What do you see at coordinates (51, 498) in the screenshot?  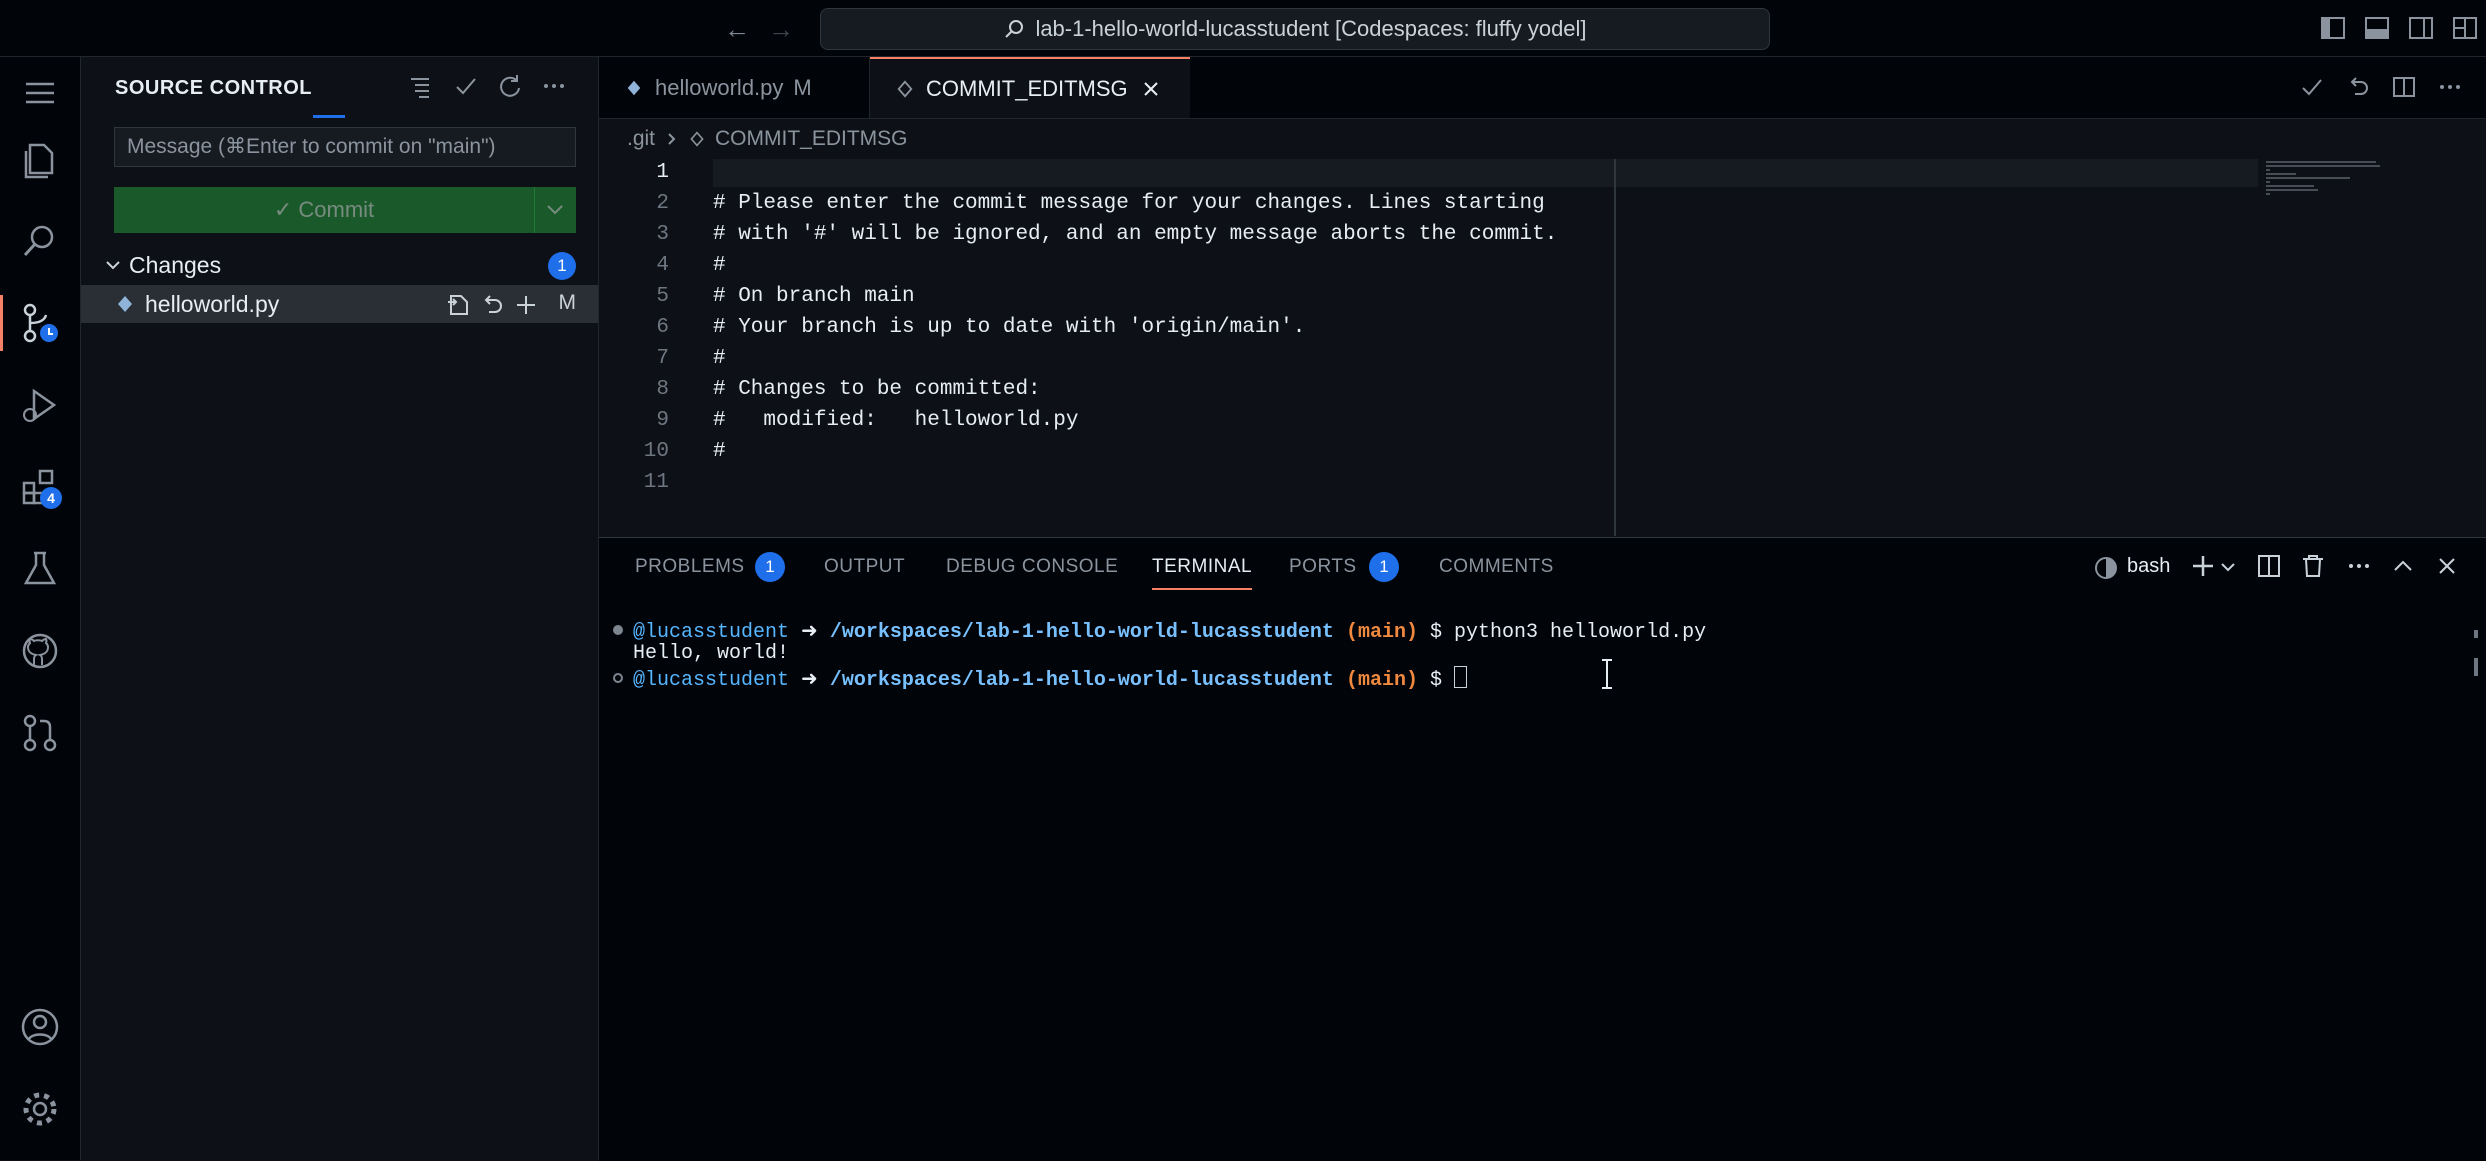 I see `extensions-badge: 4` at bounding box center [51, 498].